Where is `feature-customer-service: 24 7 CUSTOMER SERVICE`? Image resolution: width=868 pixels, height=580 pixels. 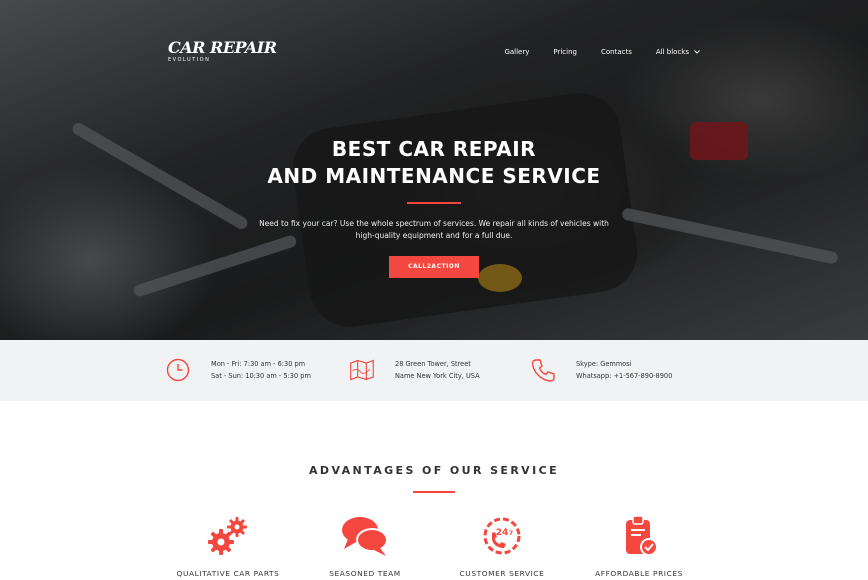
feature-customer-service: 24 7 CUSTOMER SERVICE is located at coordinates (502, 546).